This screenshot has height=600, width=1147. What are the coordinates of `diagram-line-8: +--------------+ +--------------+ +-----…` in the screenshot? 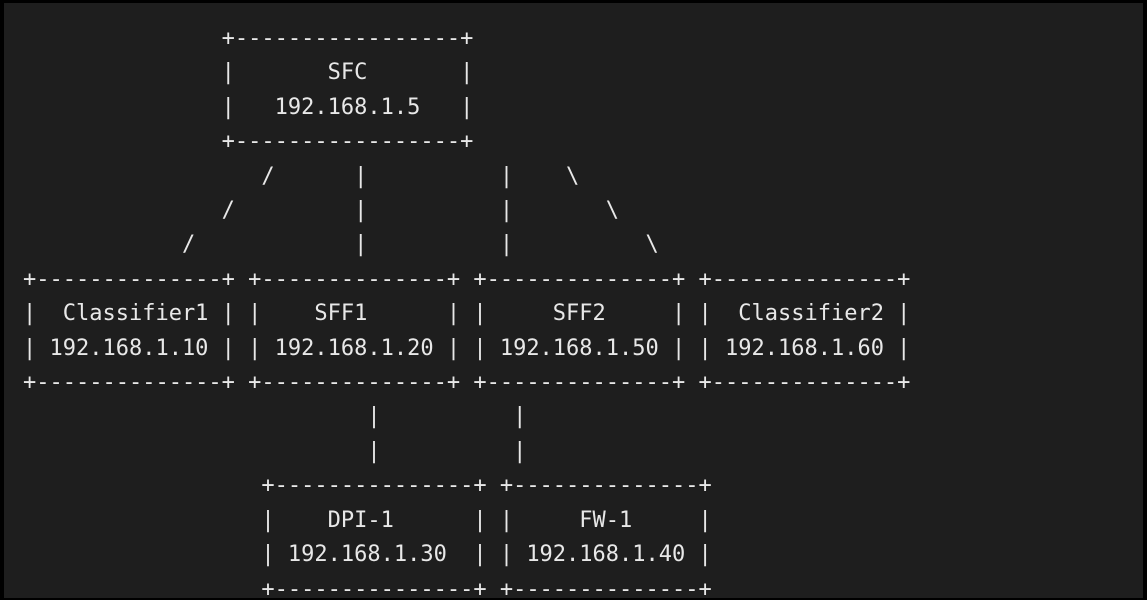 It's located at (467, 279).